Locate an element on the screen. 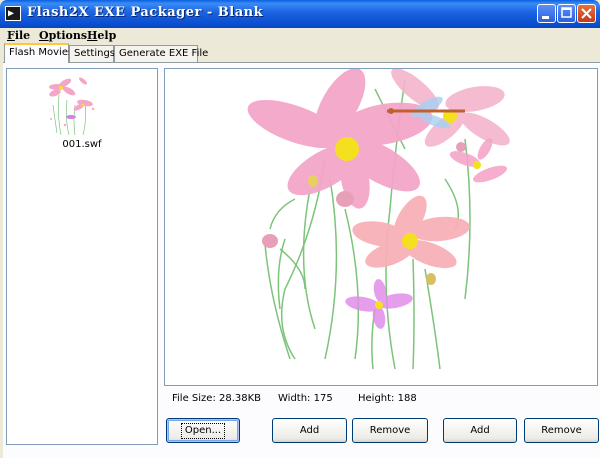  maximize-icon is located at coordinates (566, 12).